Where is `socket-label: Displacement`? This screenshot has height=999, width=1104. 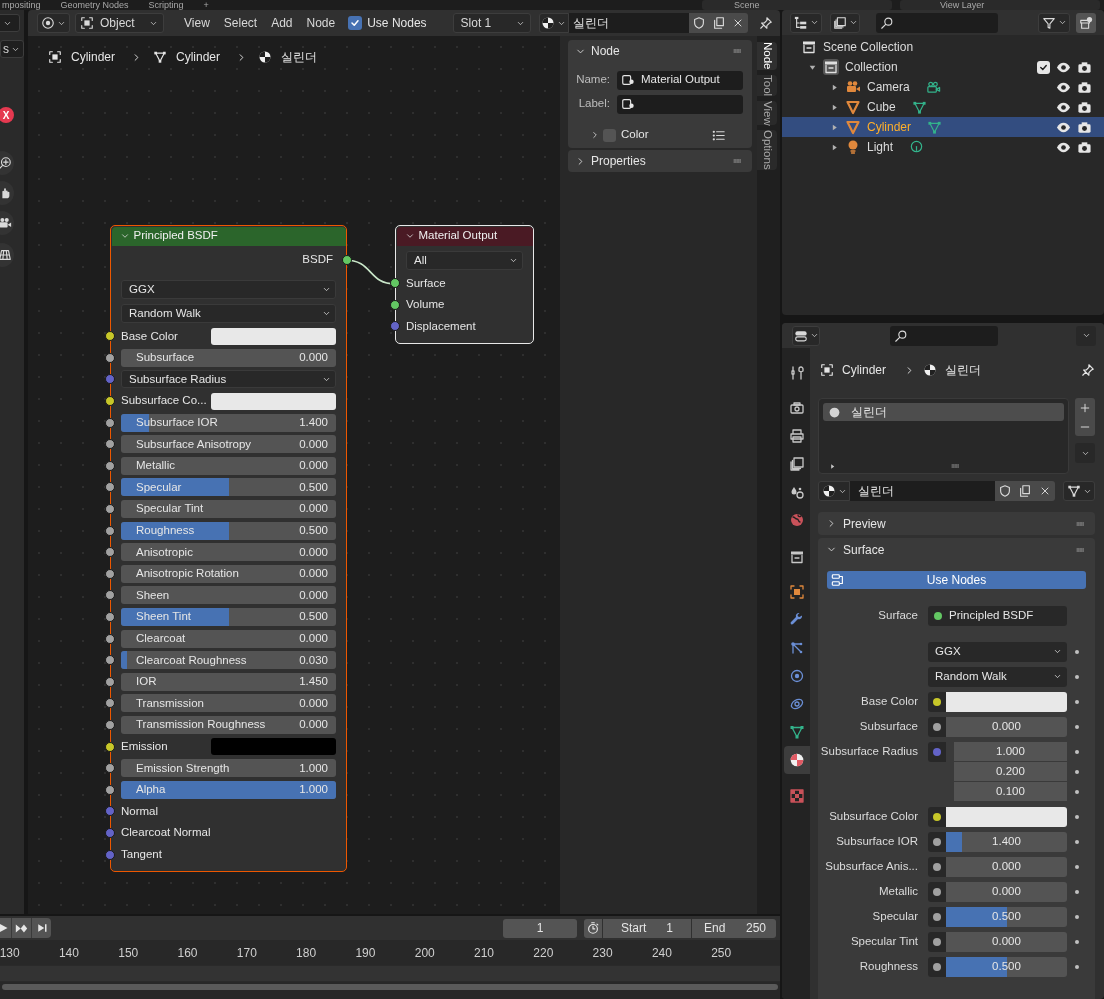 socket-label: Displacement is located at coordinates (441, 326).